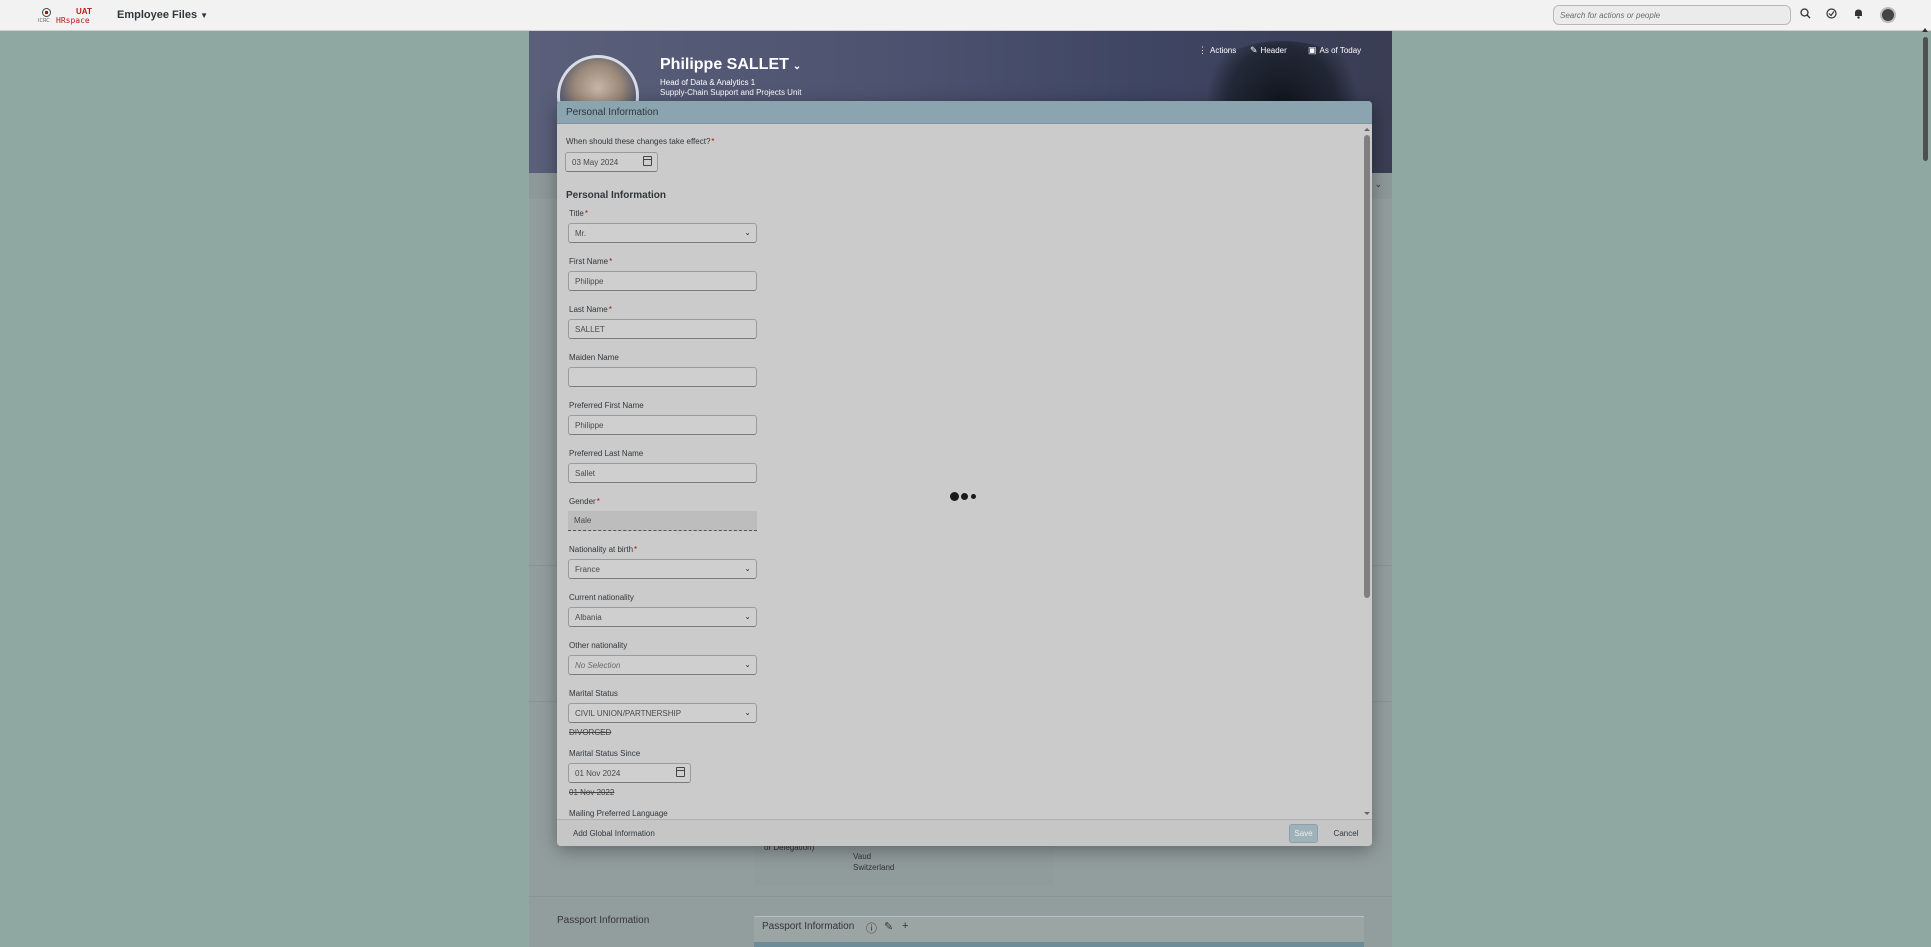 The image size is (1931, 947). I want to click on preferred-first-name-label: Preferred First Name, so click(606, 405).